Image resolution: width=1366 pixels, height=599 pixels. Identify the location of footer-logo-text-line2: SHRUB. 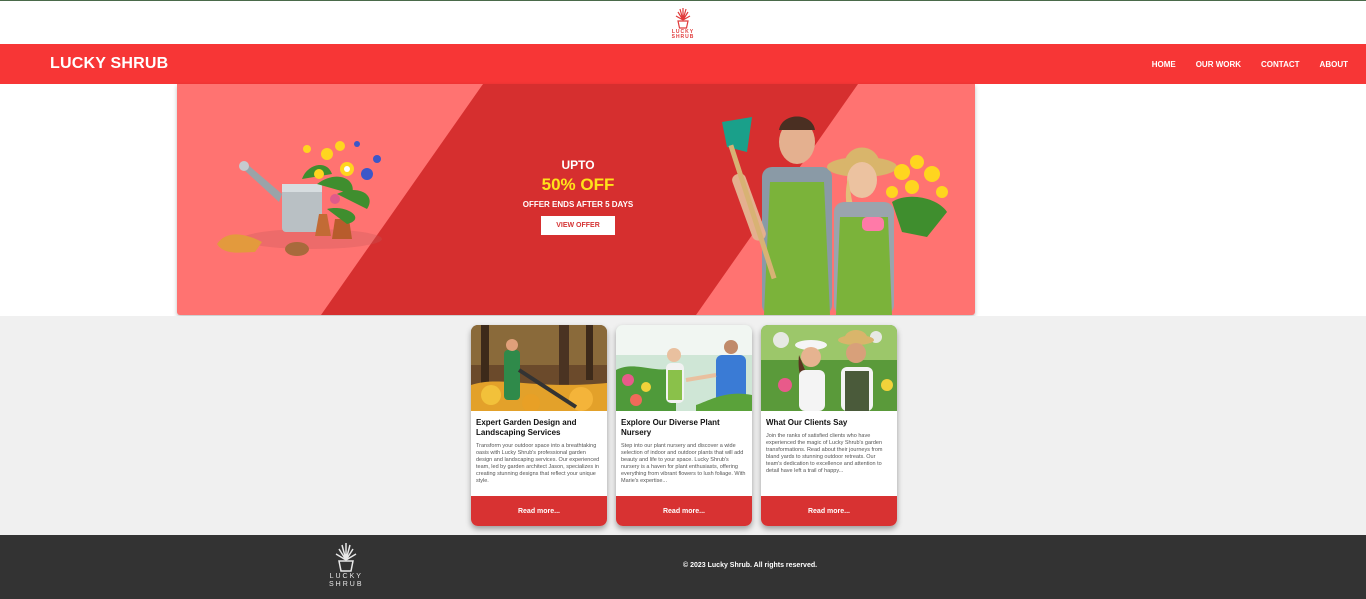
(346, 584).